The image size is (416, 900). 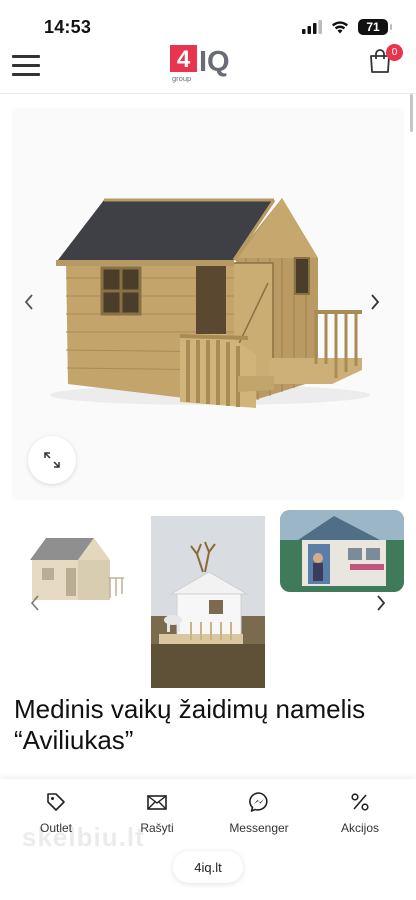 I want to click on thumbnails-prev-arrow, so click(x=35, y=603).